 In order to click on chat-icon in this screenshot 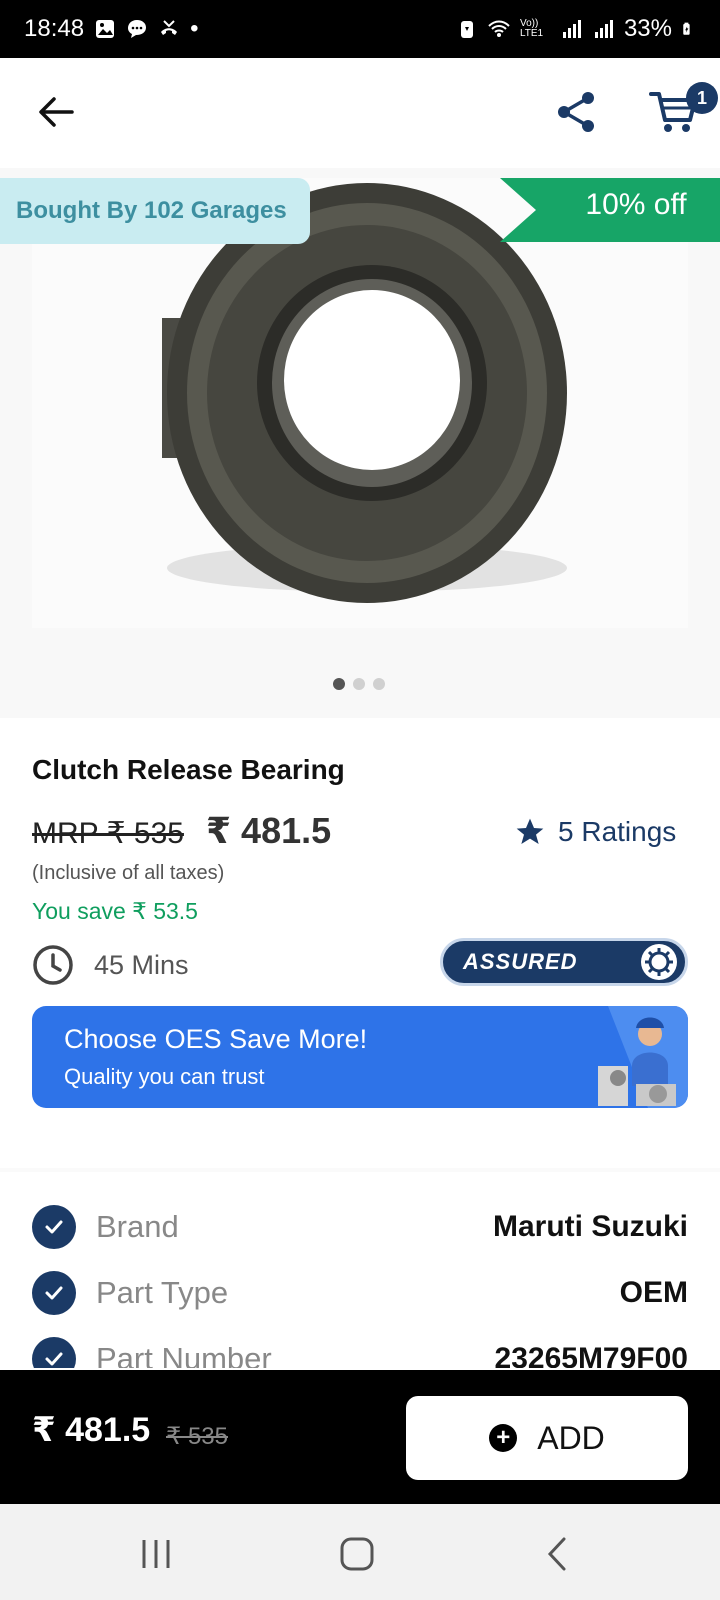, I will do `click(137, 29)`.